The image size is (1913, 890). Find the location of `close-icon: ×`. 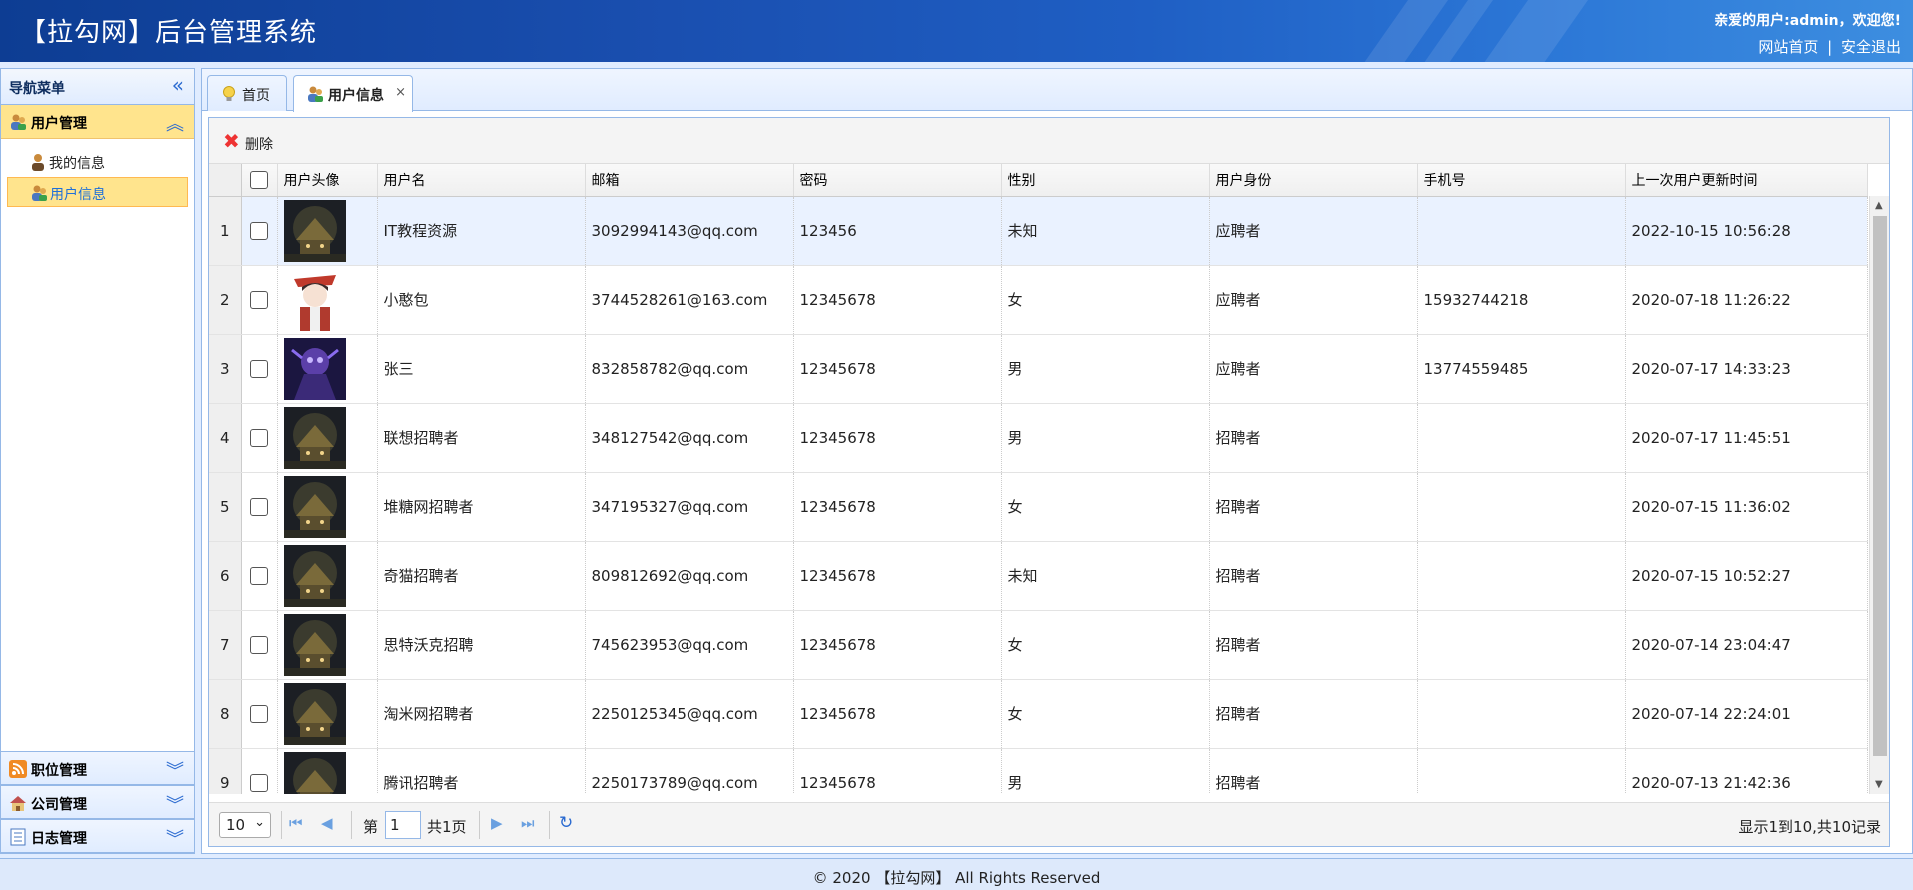

close-icon: × is located at coordinates (400, 92).